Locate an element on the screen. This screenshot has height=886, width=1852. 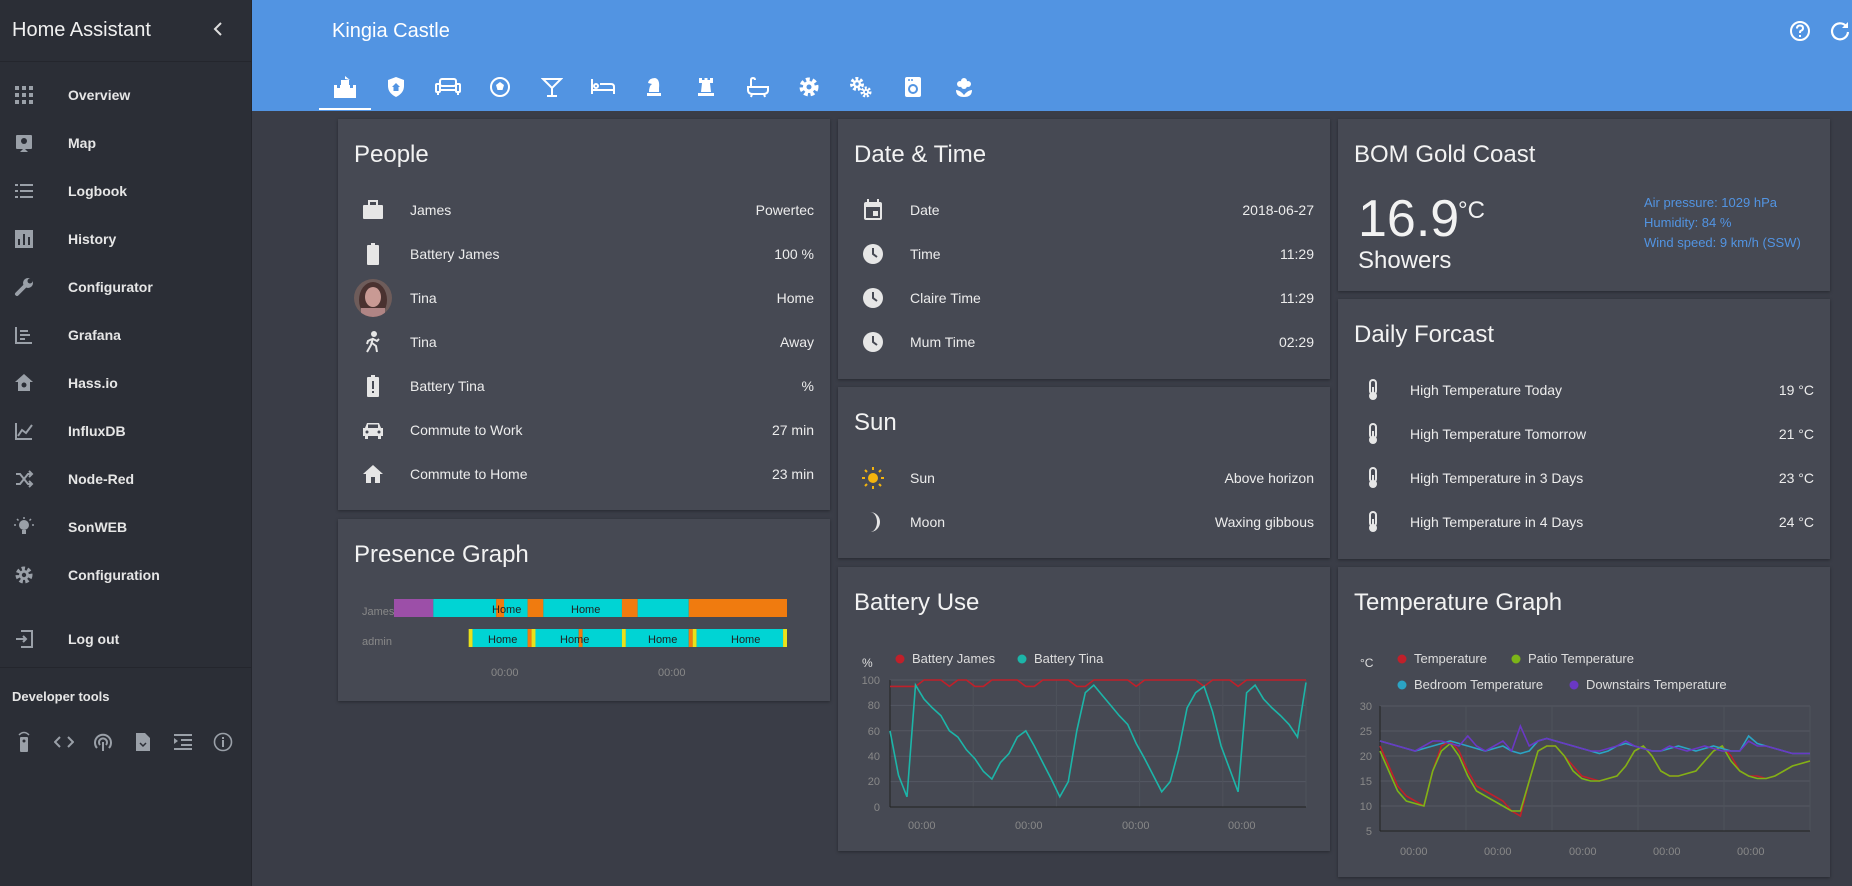
tab-castle is located at coordinates (345, 90).